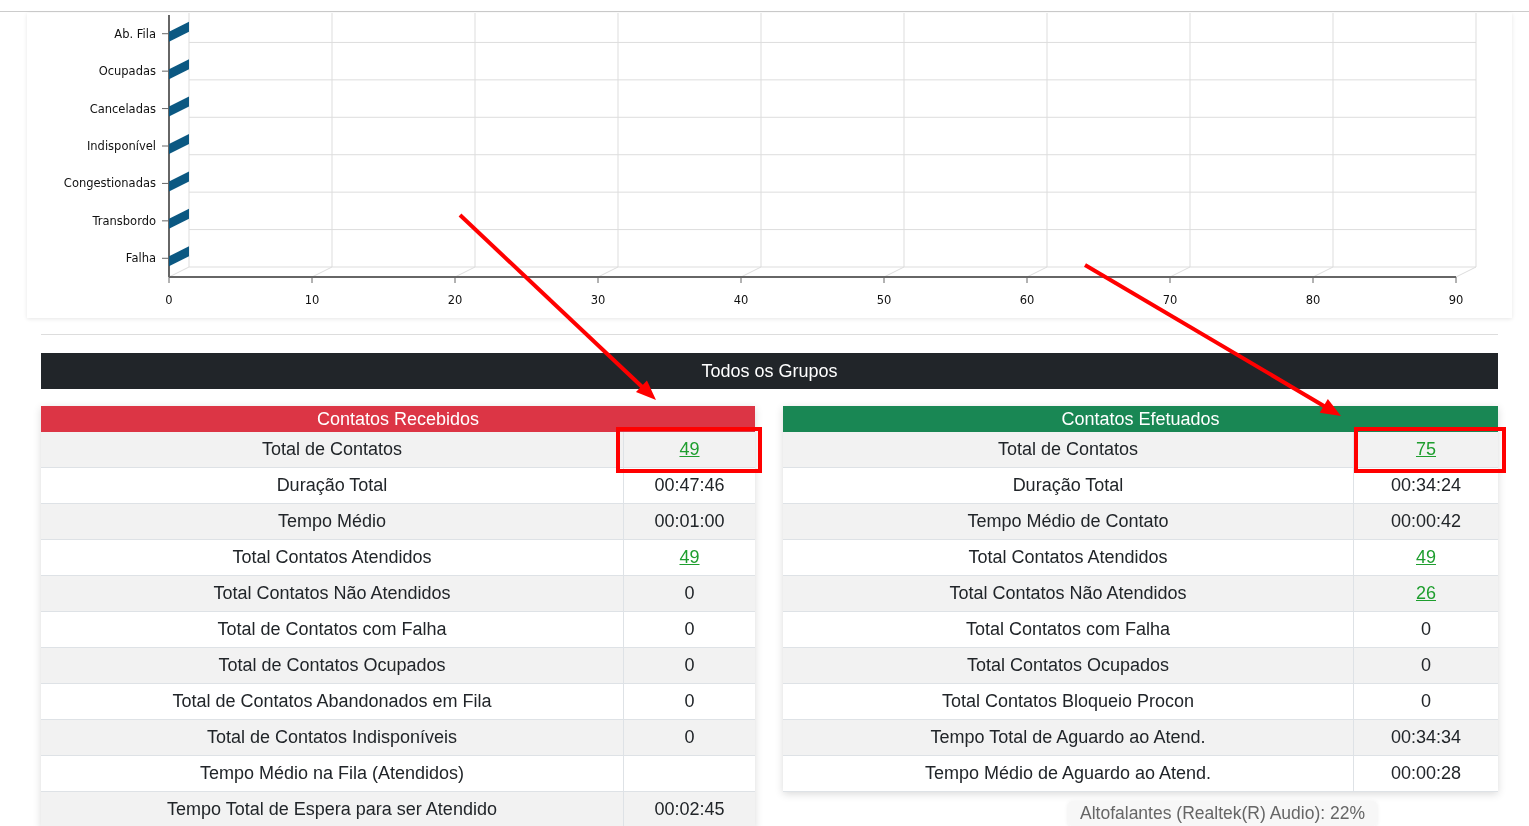 This screenshot has width=1529, height=826. Describe the element at coordinates (1426, 449) in the screenshot. I see `value-link: 75` at that location.